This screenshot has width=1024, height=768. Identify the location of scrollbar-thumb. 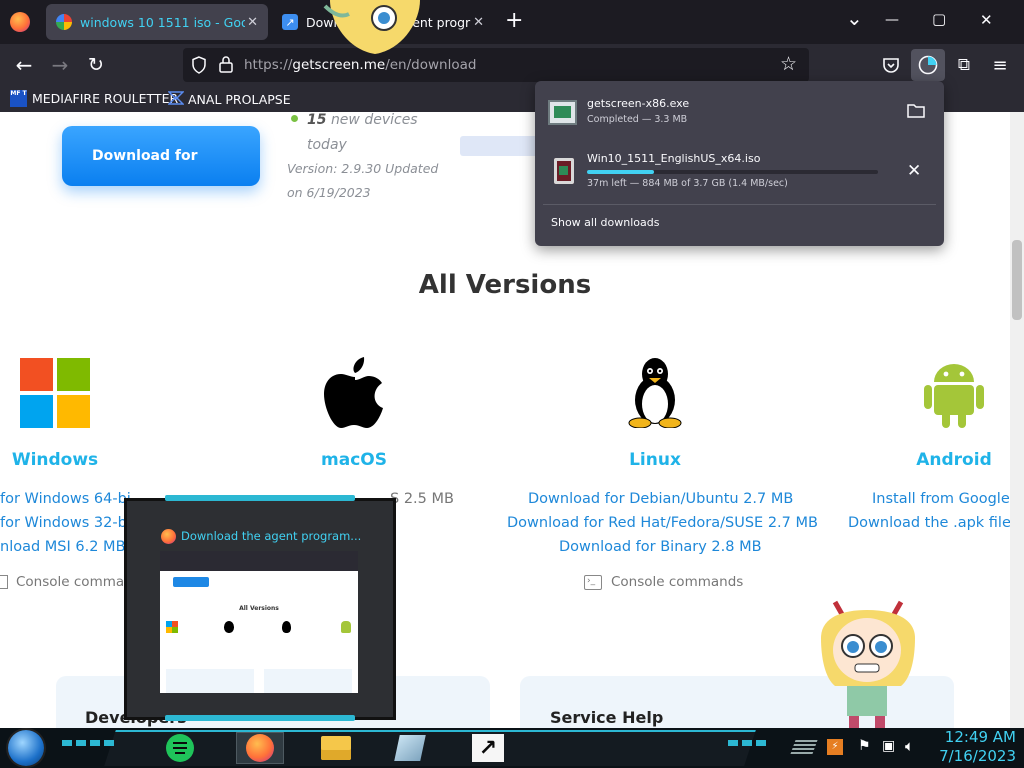
(1017, 280).